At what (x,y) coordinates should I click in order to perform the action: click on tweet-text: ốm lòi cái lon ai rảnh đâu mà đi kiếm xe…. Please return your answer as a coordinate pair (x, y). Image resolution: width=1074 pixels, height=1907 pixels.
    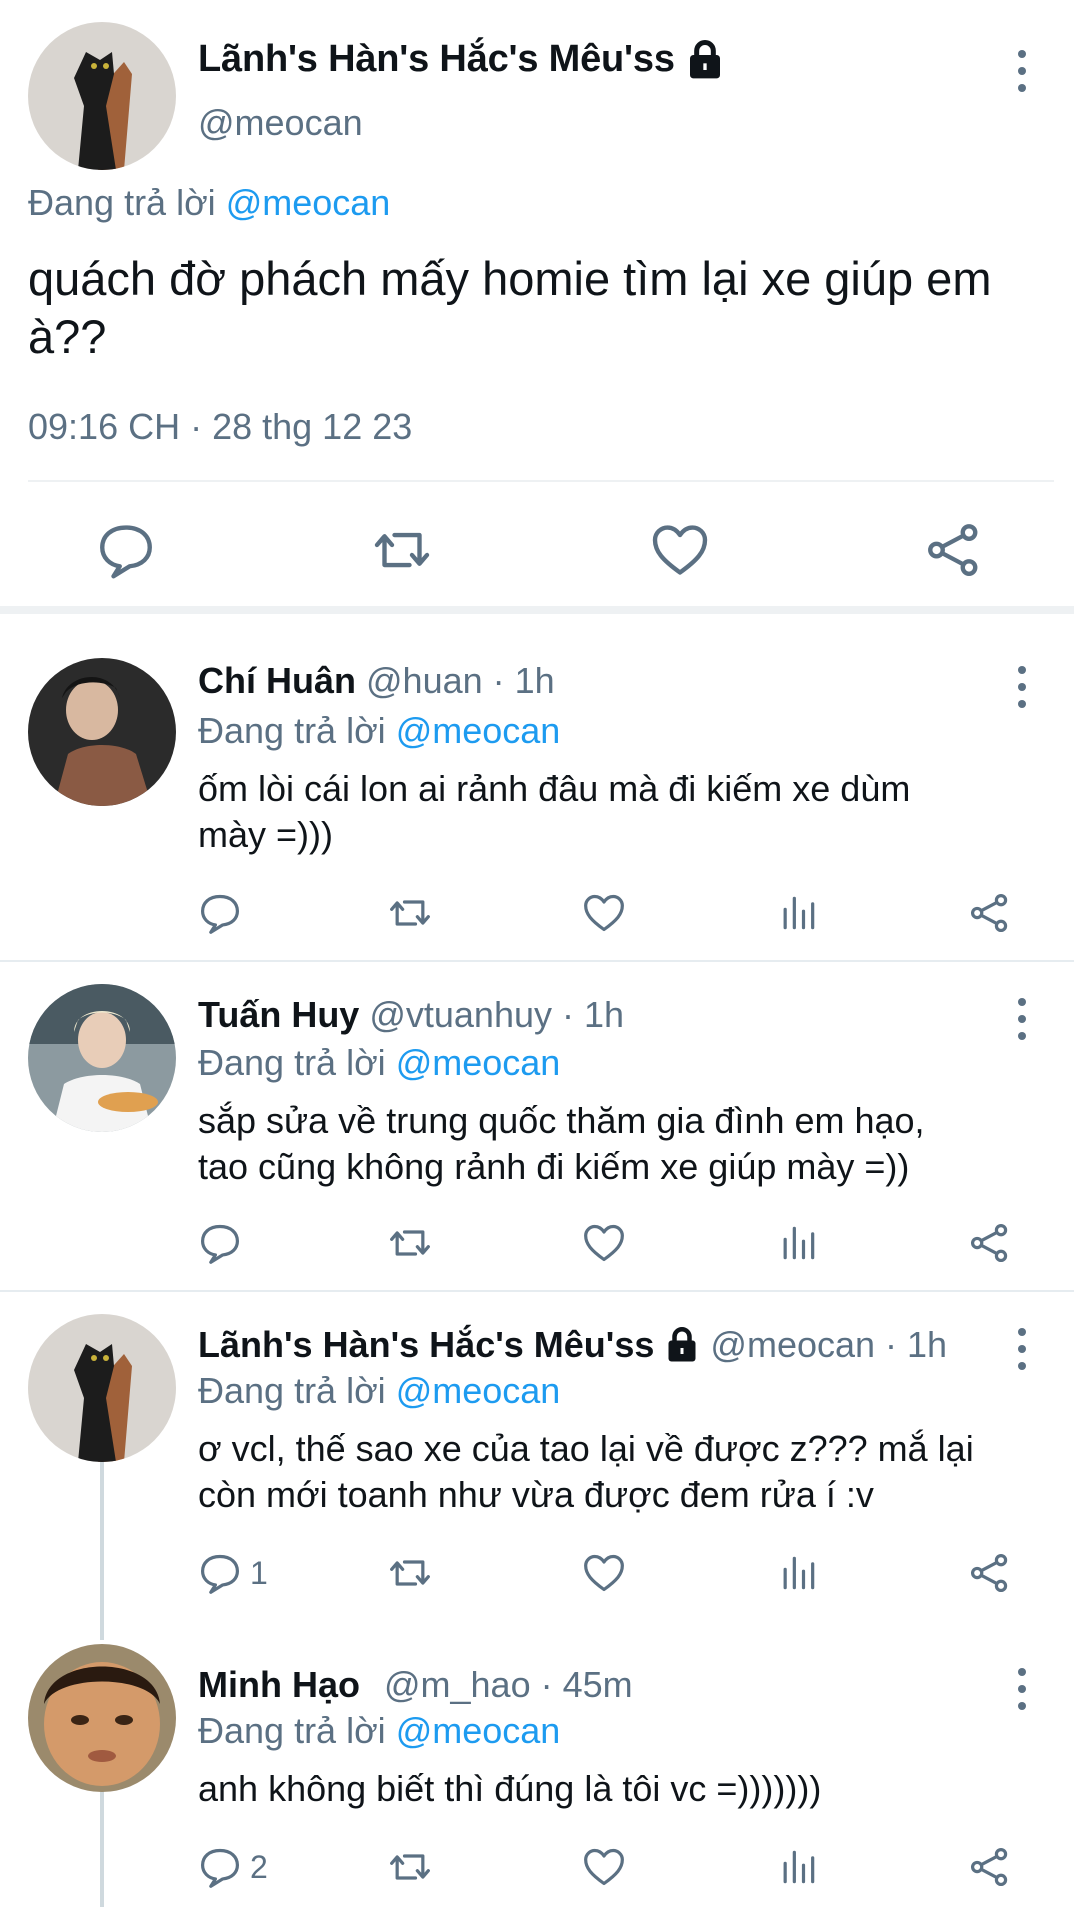
    Looking at the image, I should click on (554, 811).